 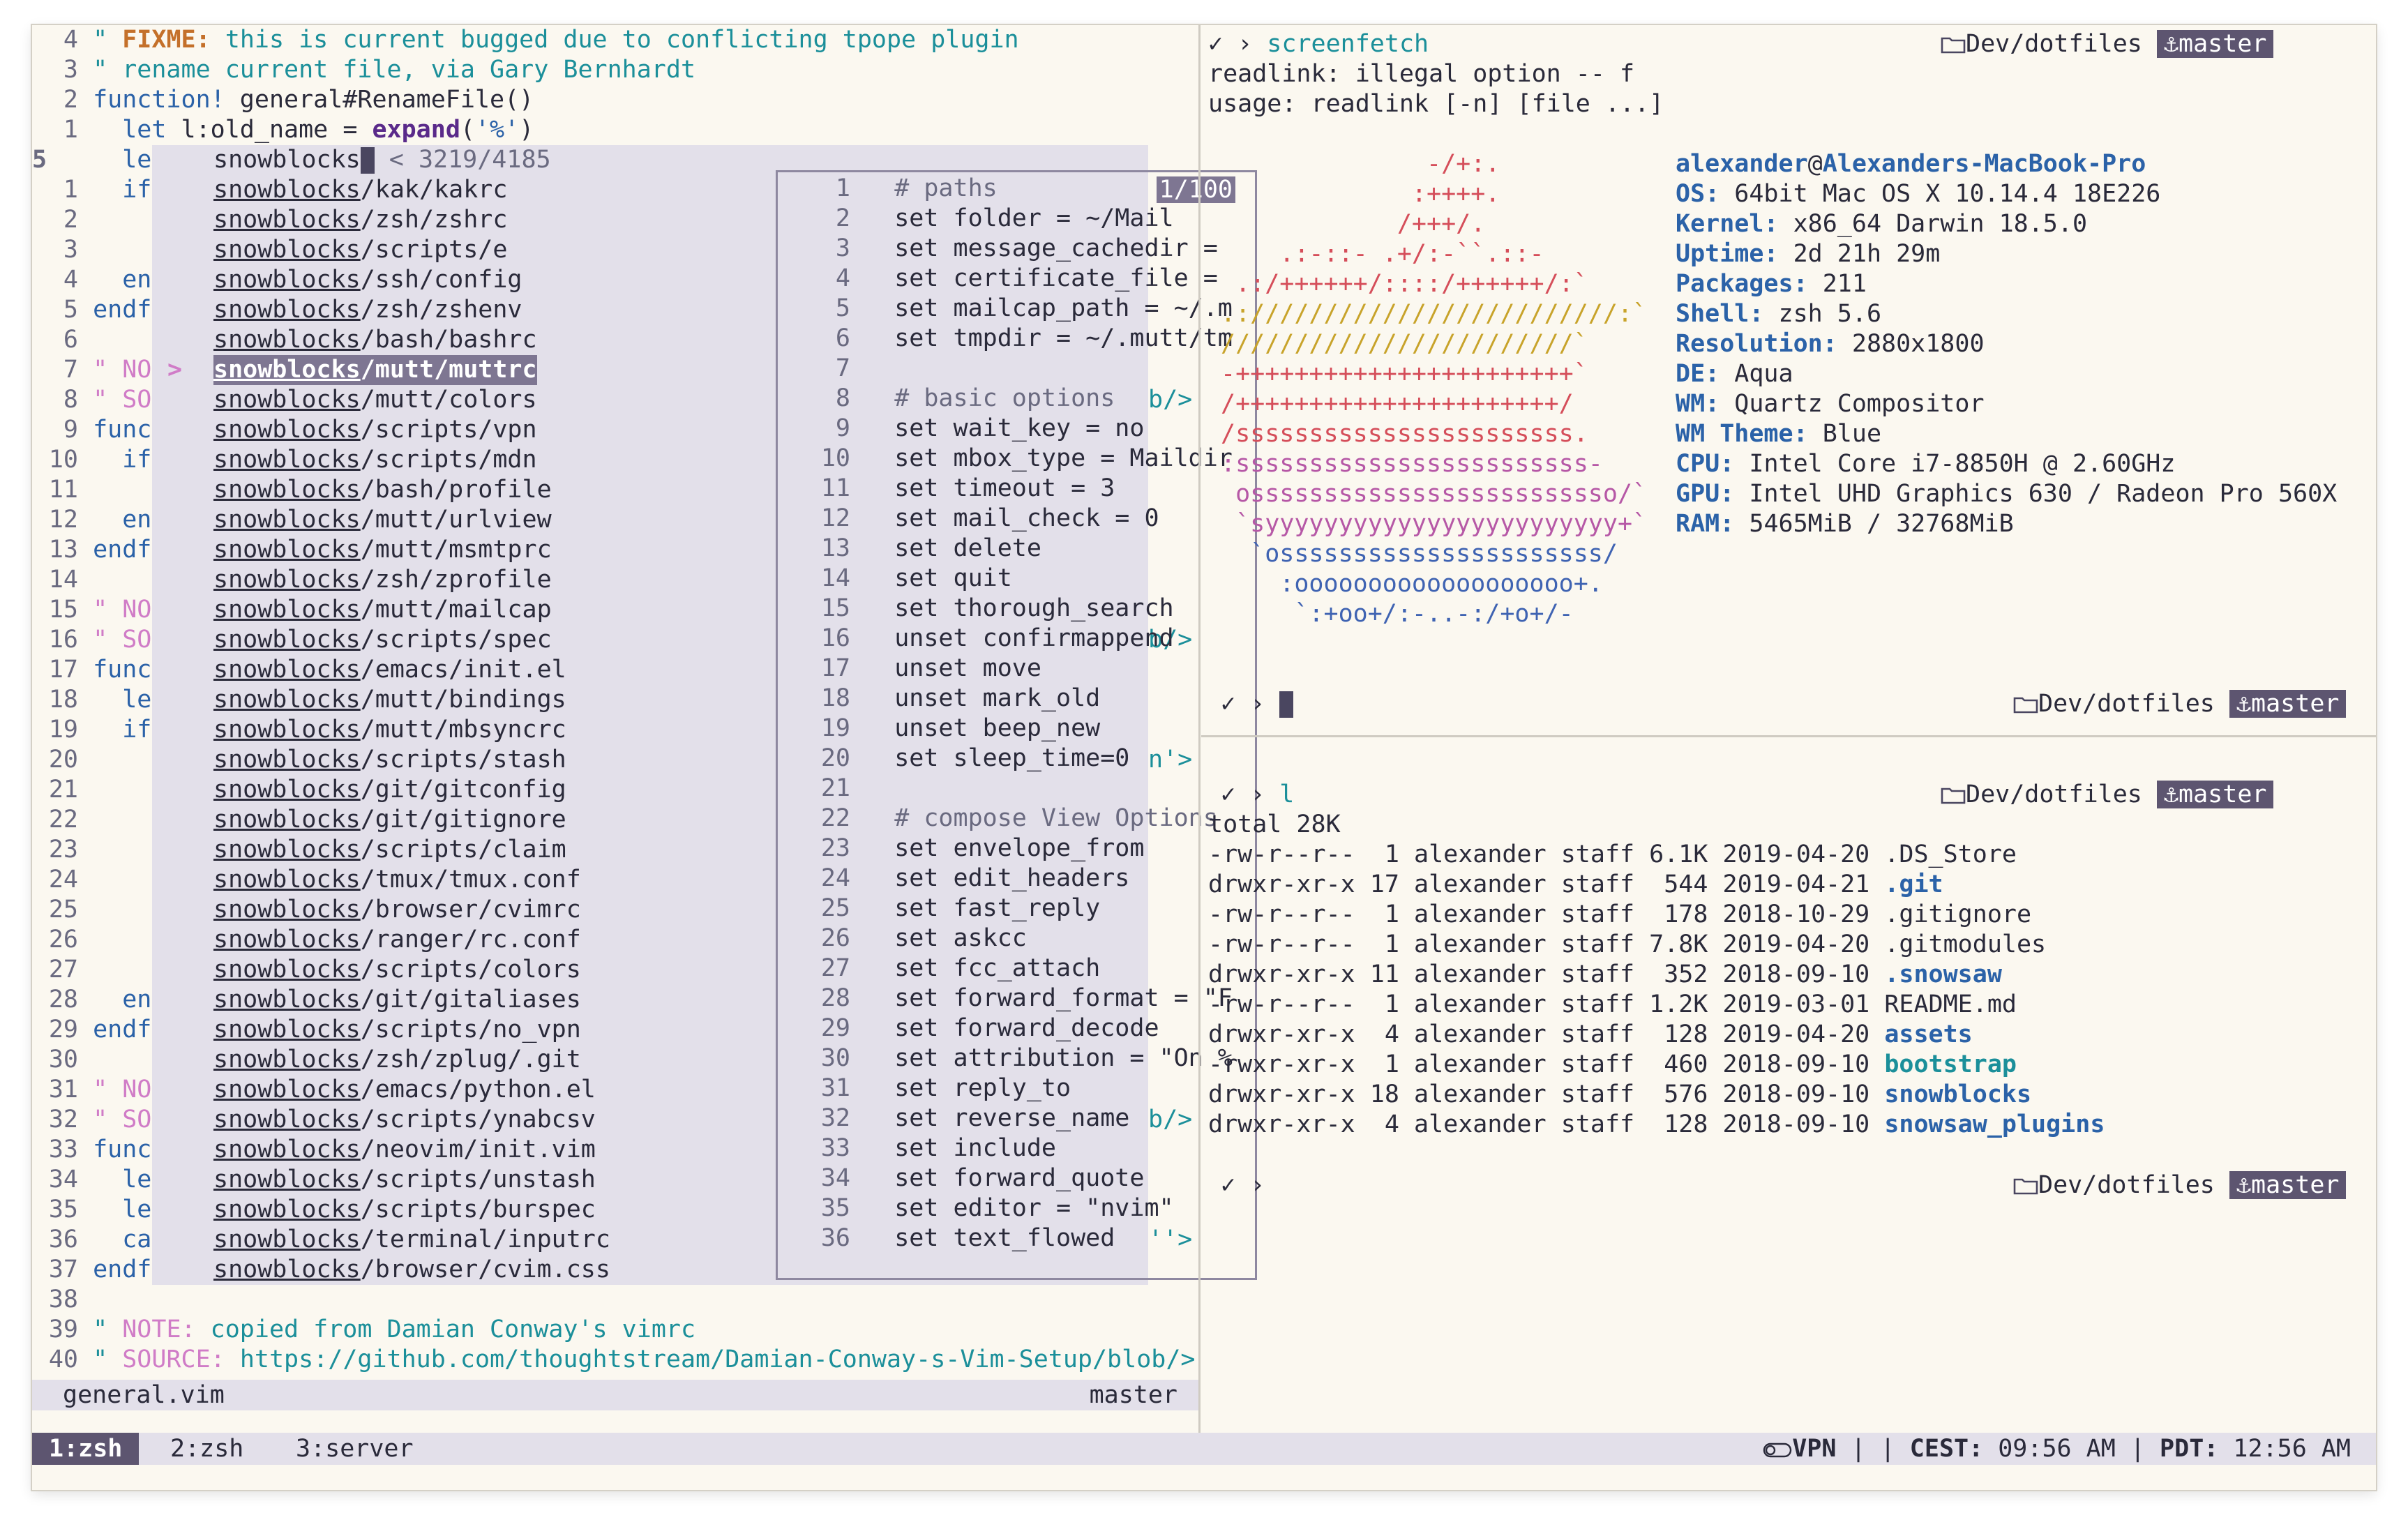 What do you see at coordinates (382, 610) in the screenshot?
I see `fzf-result-item: snowblocks/mutt/mailcap` at bounding box center [382, 610].